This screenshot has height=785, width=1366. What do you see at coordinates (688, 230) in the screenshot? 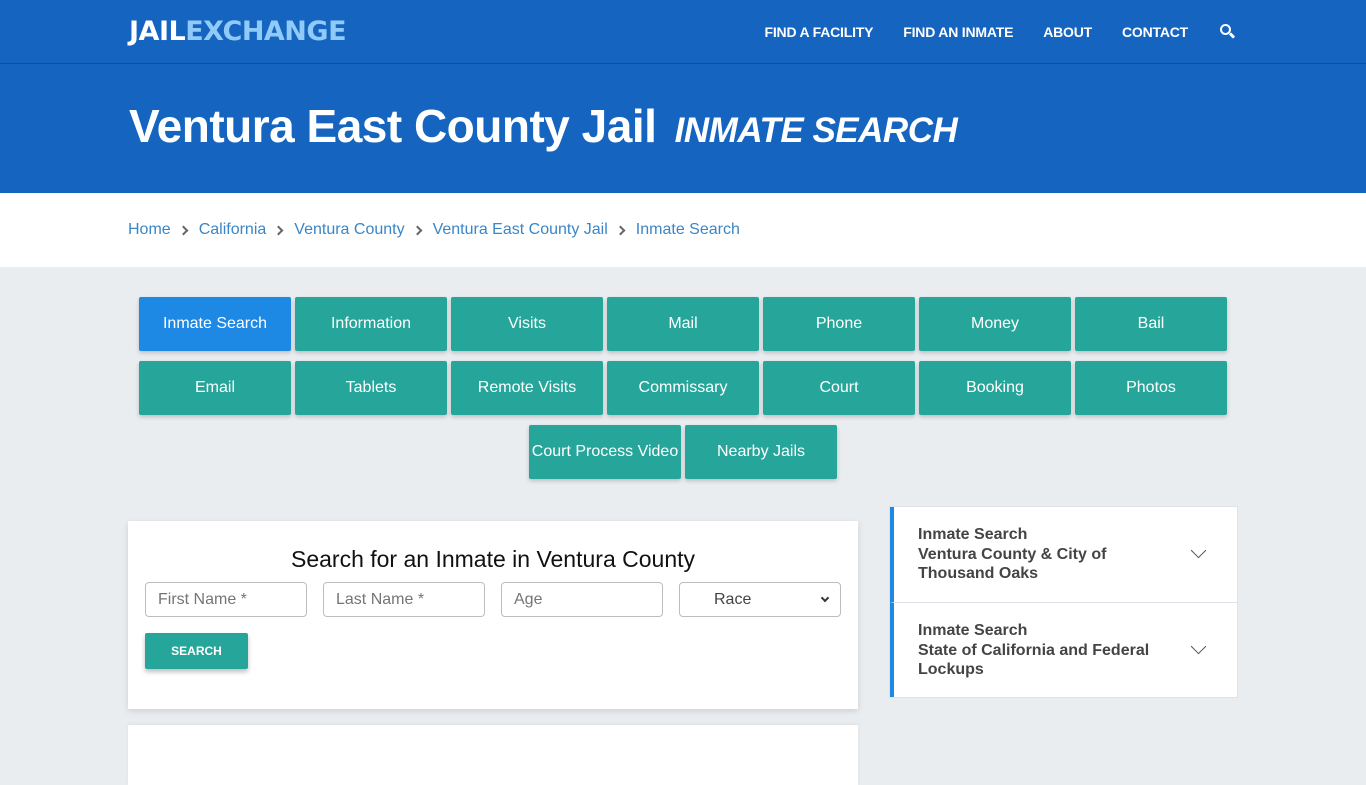
I see `breadcrumb-inmate-search: Inmate Search` at bounding box center [688, 230].